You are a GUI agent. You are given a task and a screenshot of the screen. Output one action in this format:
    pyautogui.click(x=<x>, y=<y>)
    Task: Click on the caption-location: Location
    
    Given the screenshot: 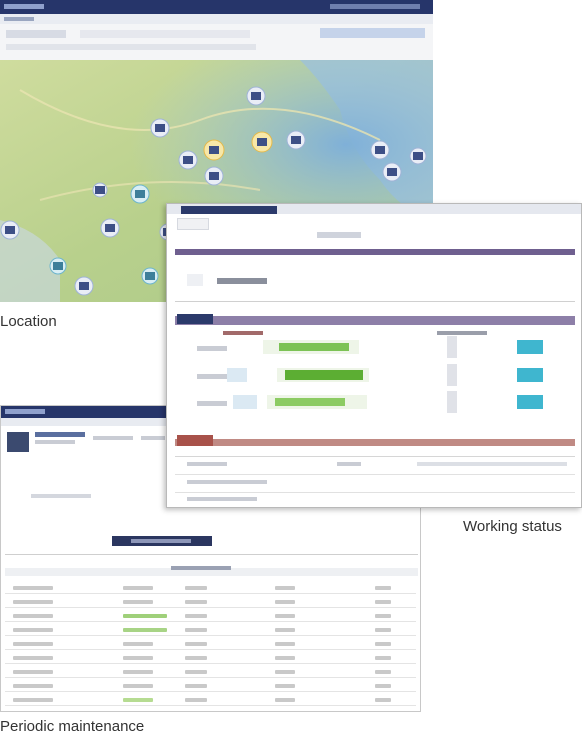 What is the action you would take?
    pyautogui.click(x=28, y=321)
    